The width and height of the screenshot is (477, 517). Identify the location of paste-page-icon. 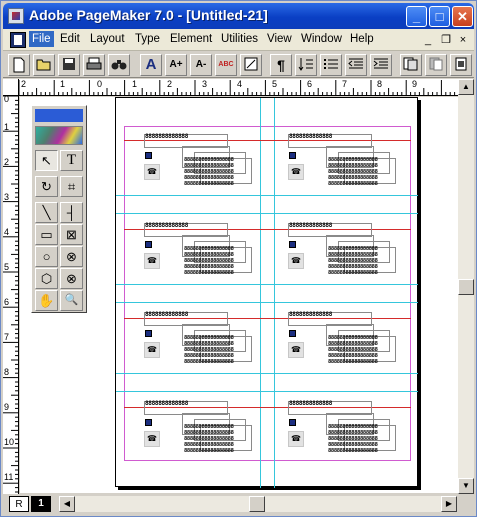
(436, 65).